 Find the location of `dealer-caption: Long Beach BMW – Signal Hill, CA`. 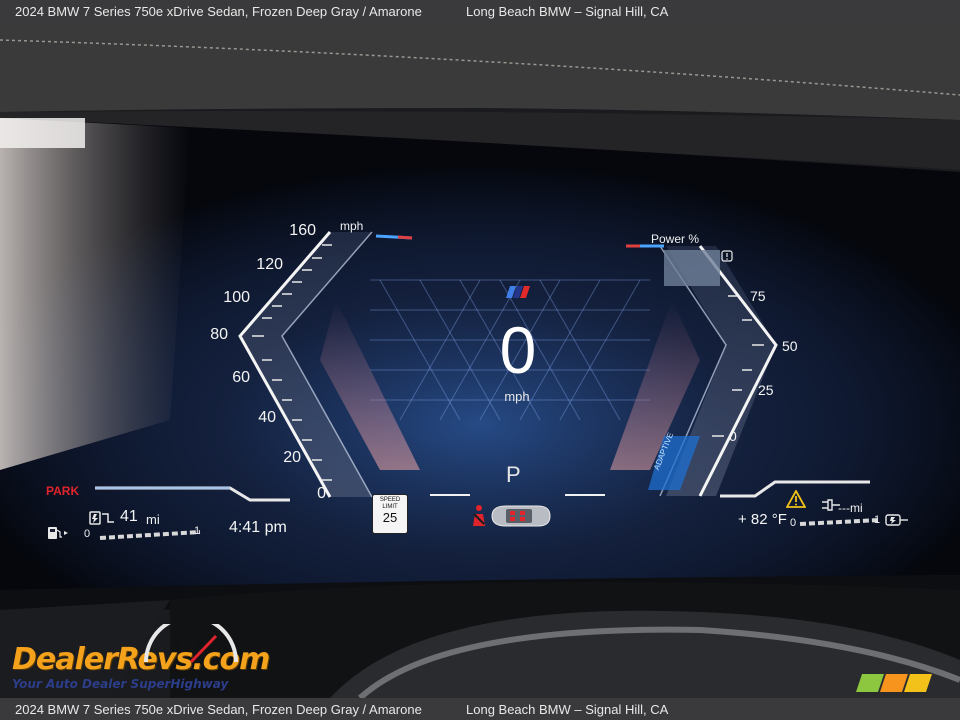

dealer-caption: Long Beach BMW – Signal Hill, CA is located at coordinates (567, 11).